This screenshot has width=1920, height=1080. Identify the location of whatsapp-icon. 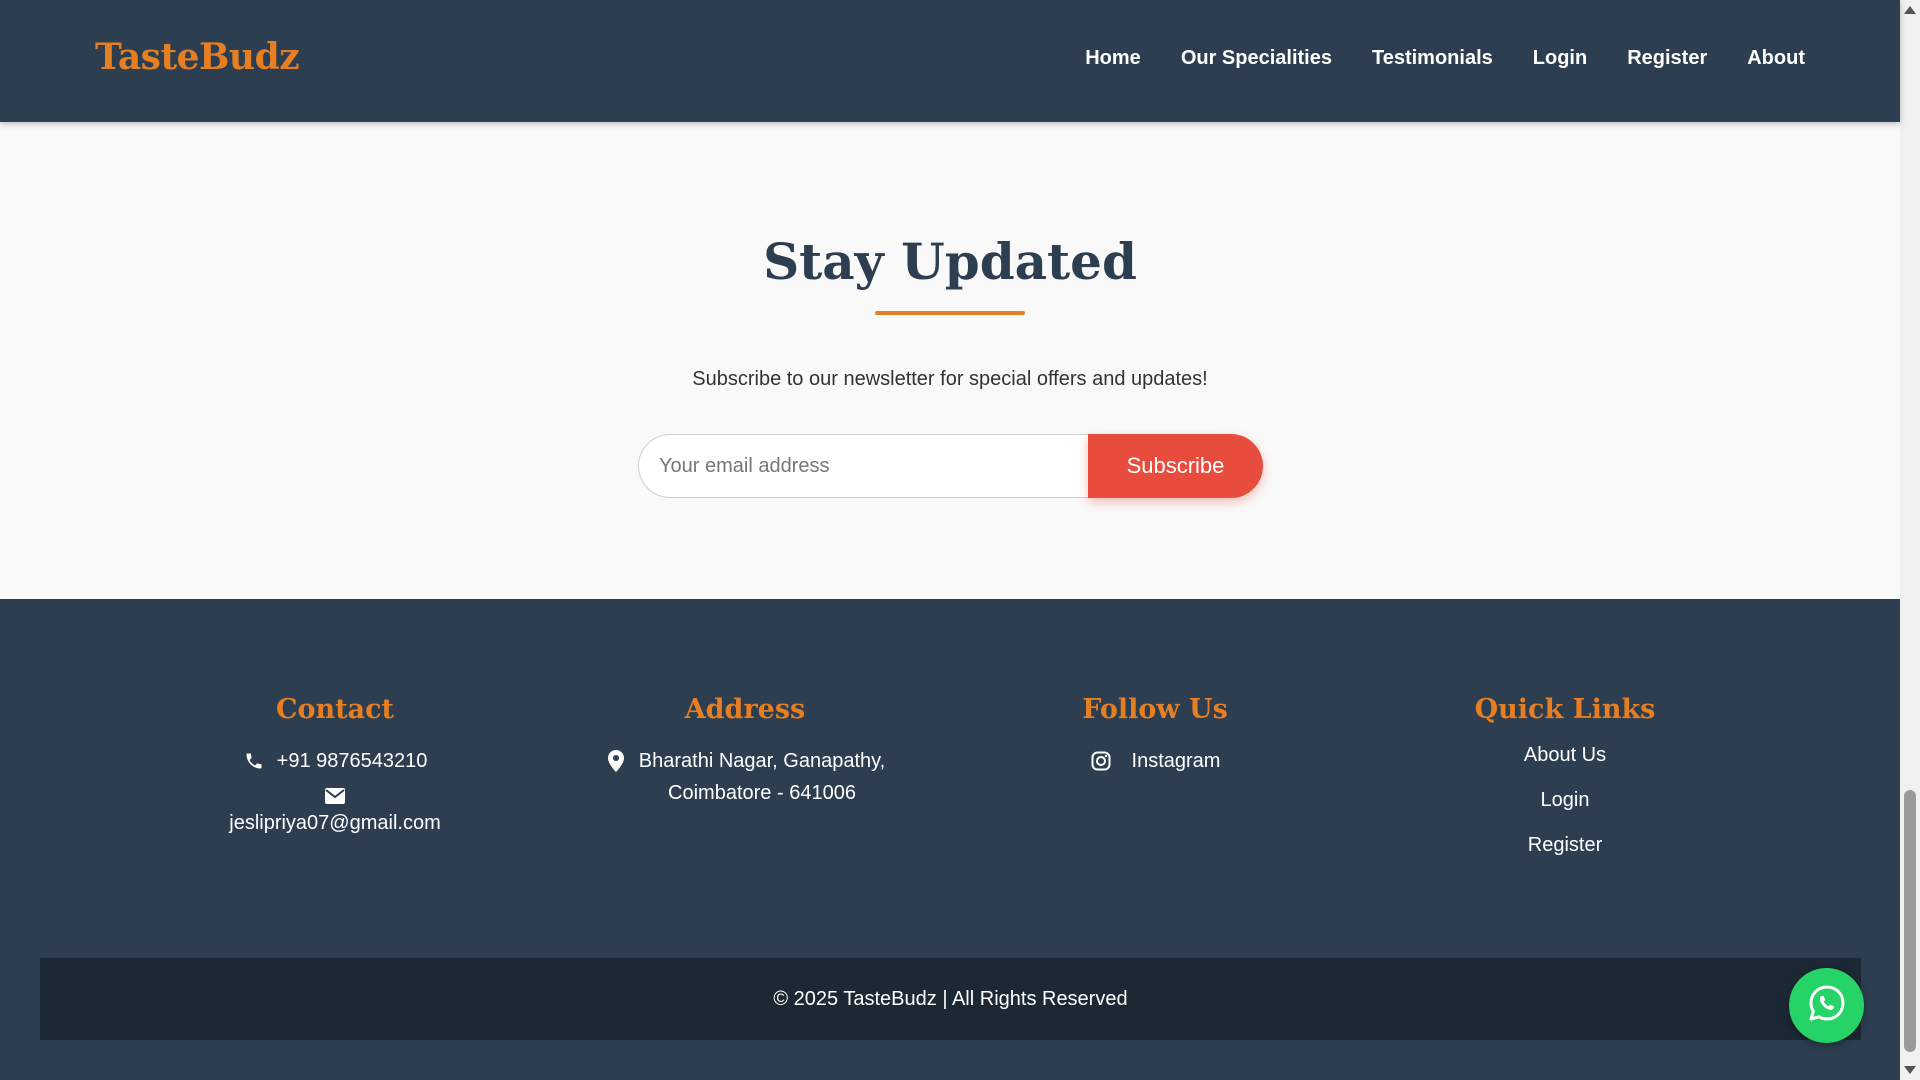
(1827, 1005).